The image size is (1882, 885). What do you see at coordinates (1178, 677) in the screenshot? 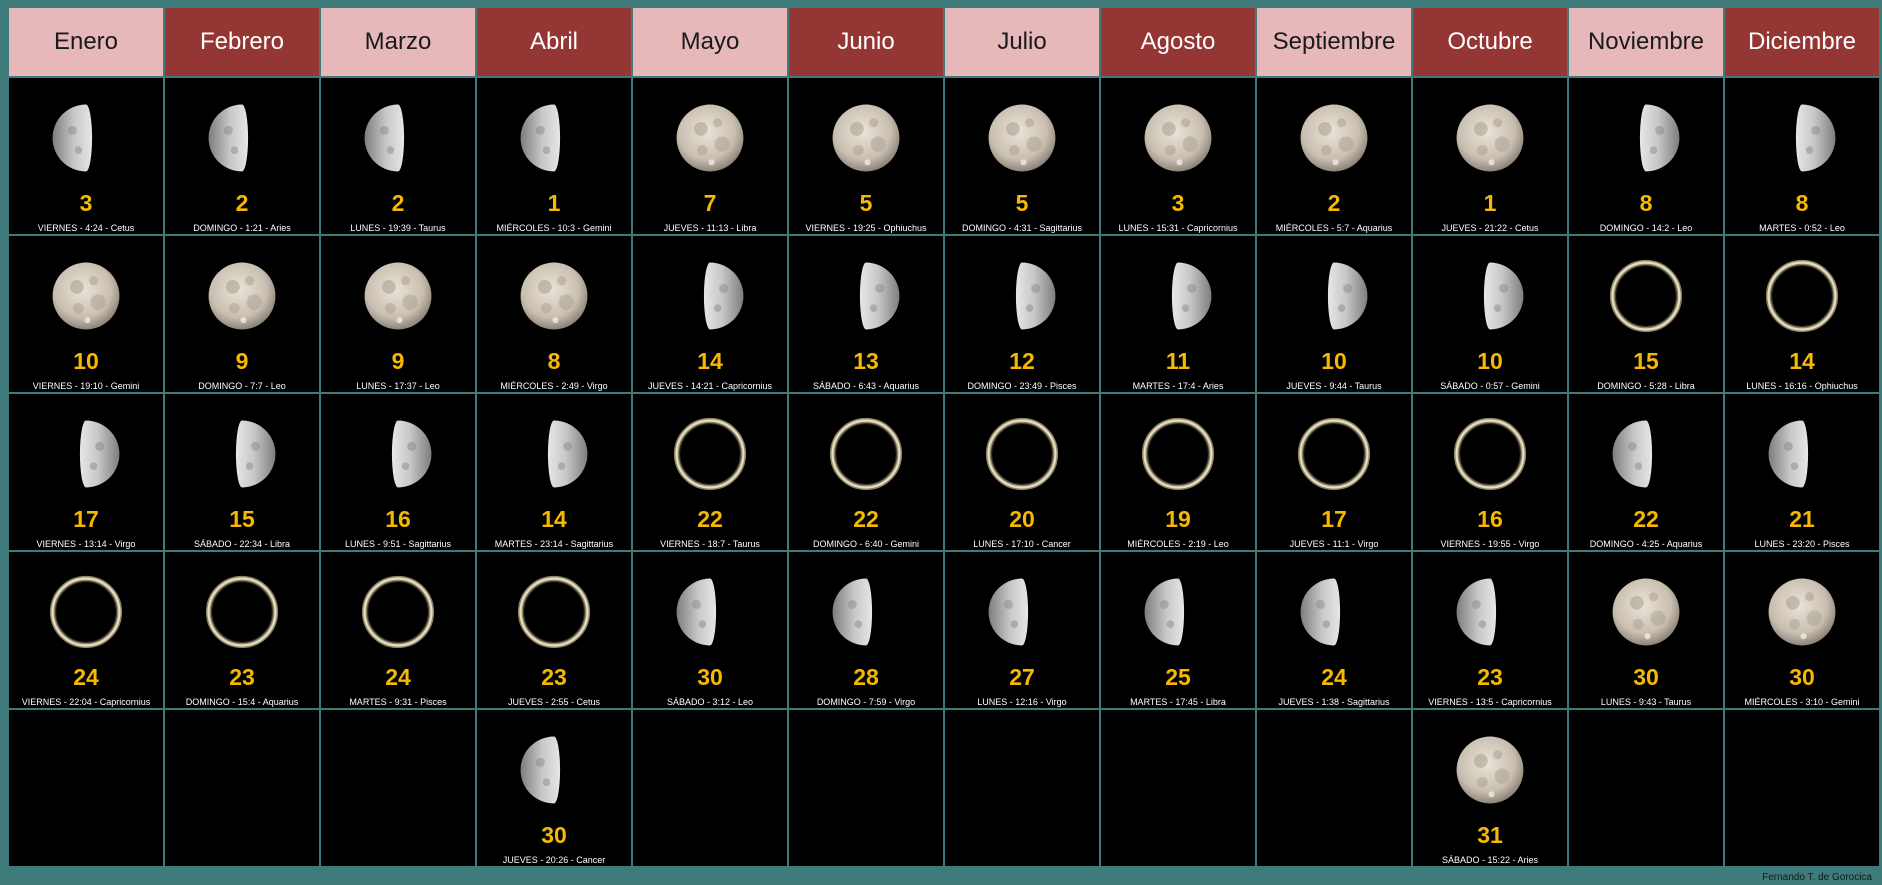
I see `phase-day-number: 25` at bounding box center [1178, 677].